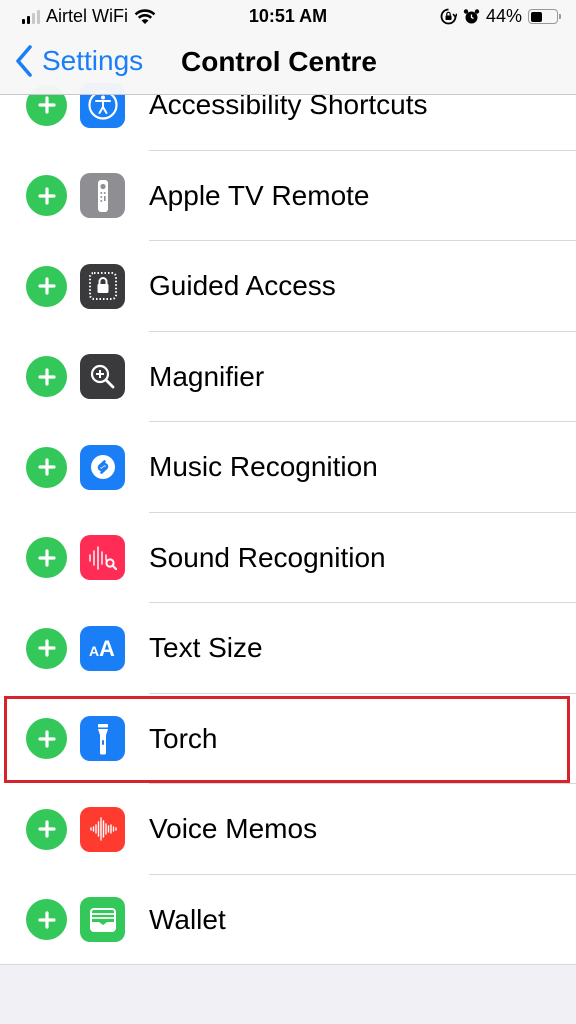 The width and height of the screenshot is (576, 1024). I want to click on list-item: Magnifier, so click(288, 377).